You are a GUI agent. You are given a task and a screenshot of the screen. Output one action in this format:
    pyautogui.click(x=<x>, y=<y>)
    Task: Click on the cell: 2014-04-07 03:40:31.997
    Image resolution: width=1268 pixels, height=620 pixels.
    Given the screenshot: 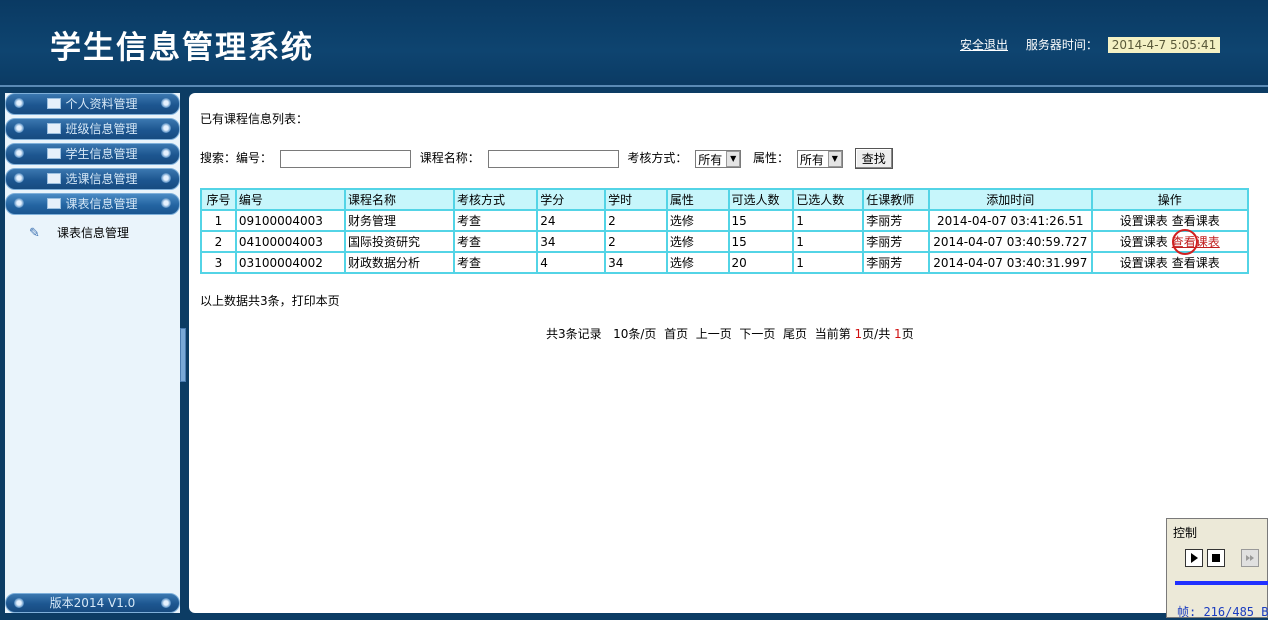 What is the action you would take?
    pyautogui.click(x=1010, y=262)
    